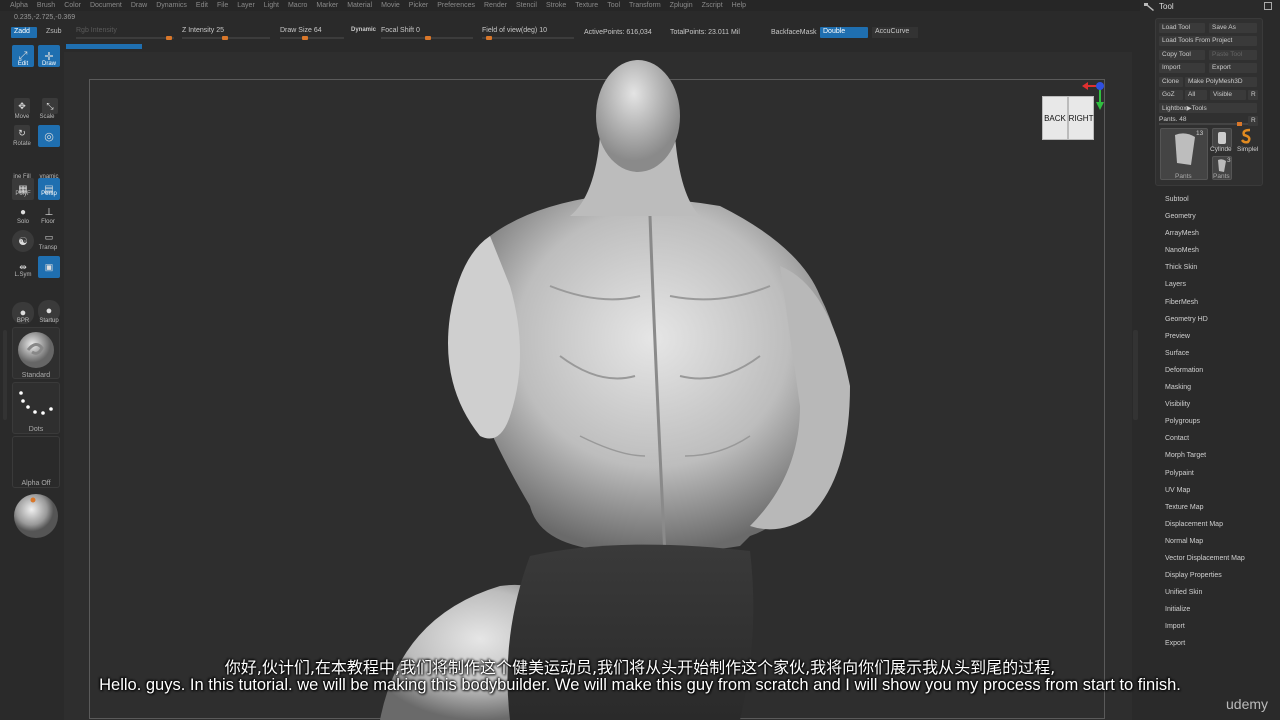 The image size is (1280, 720). What do you see at coordinates (1205, 494) in the screenshot?
I see `subpalette-uv-map: UV Map` at bounding box center [1205, 494].